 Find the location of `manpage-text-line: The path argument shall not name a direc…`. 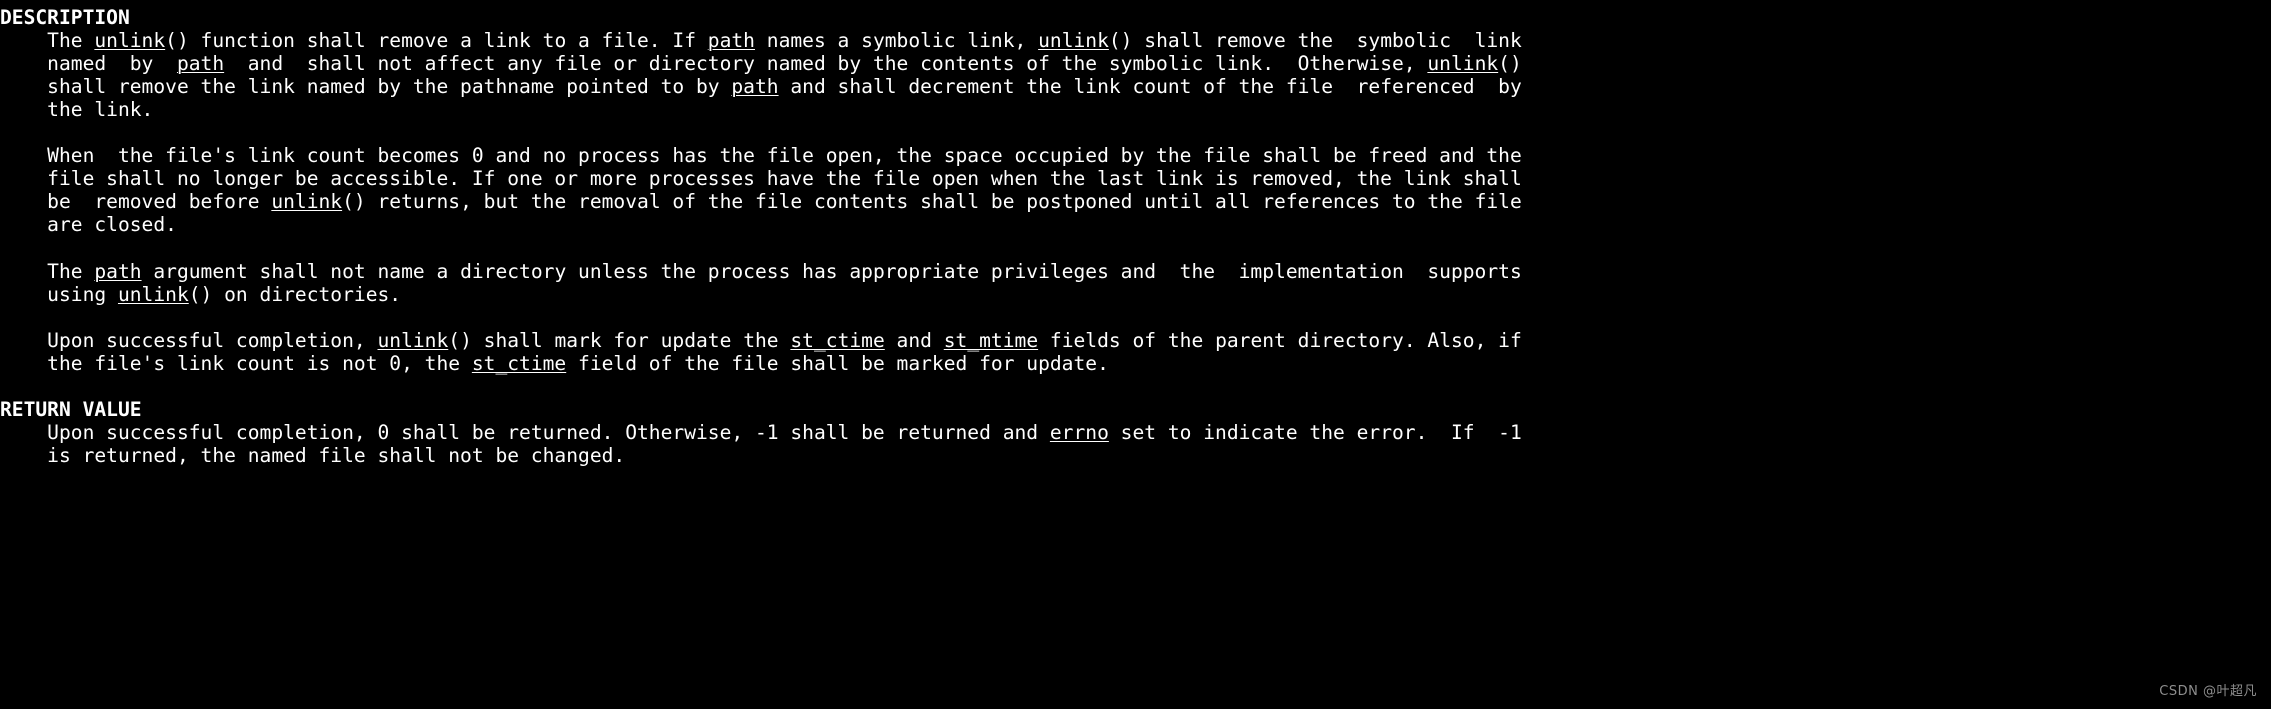

manpage-text-line: The path argument shall not name a direc… is located at coordinates (761, 271).